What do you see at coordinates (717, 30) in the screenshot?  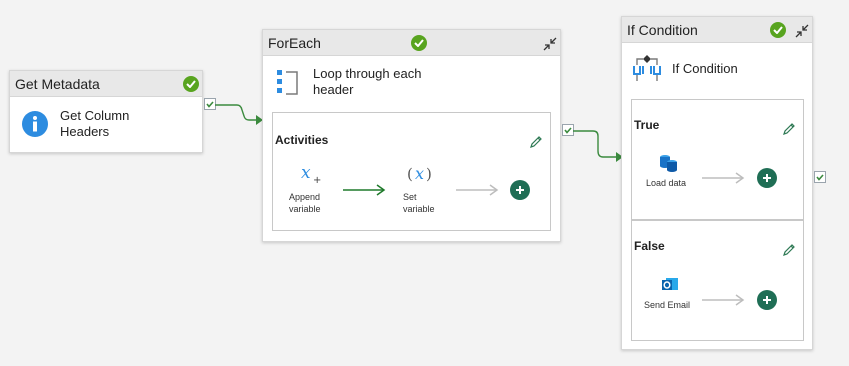 I see `if-condition-header: If Condition` at bounding box center [717, 30].